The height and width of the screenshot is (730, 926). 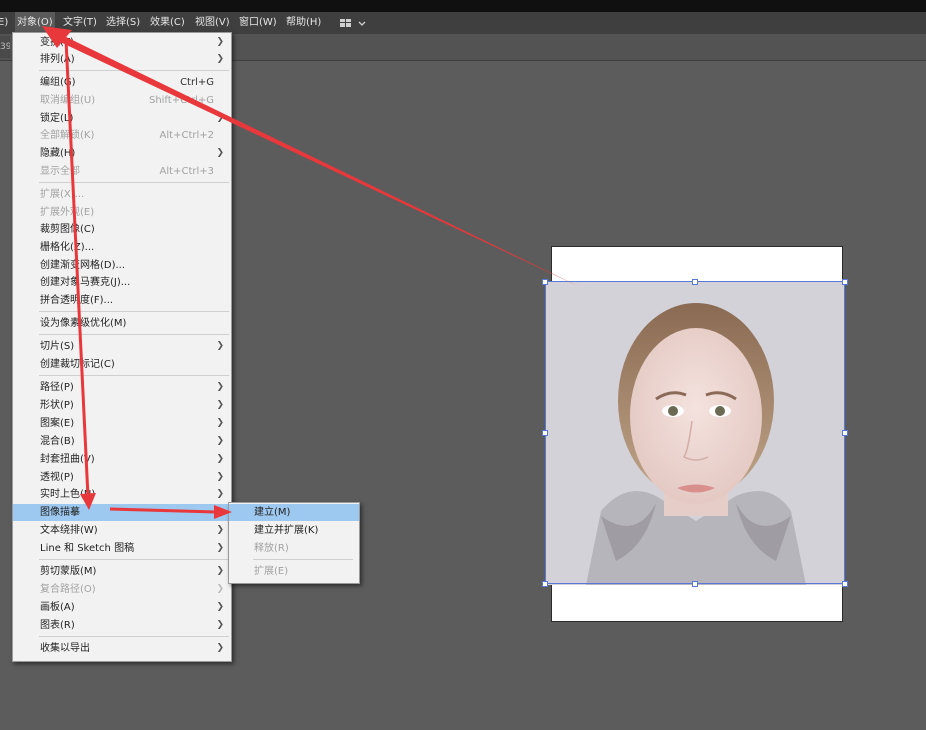 I want to click on menu-item-label: 隐藏(H), so click(x=58, y=153).